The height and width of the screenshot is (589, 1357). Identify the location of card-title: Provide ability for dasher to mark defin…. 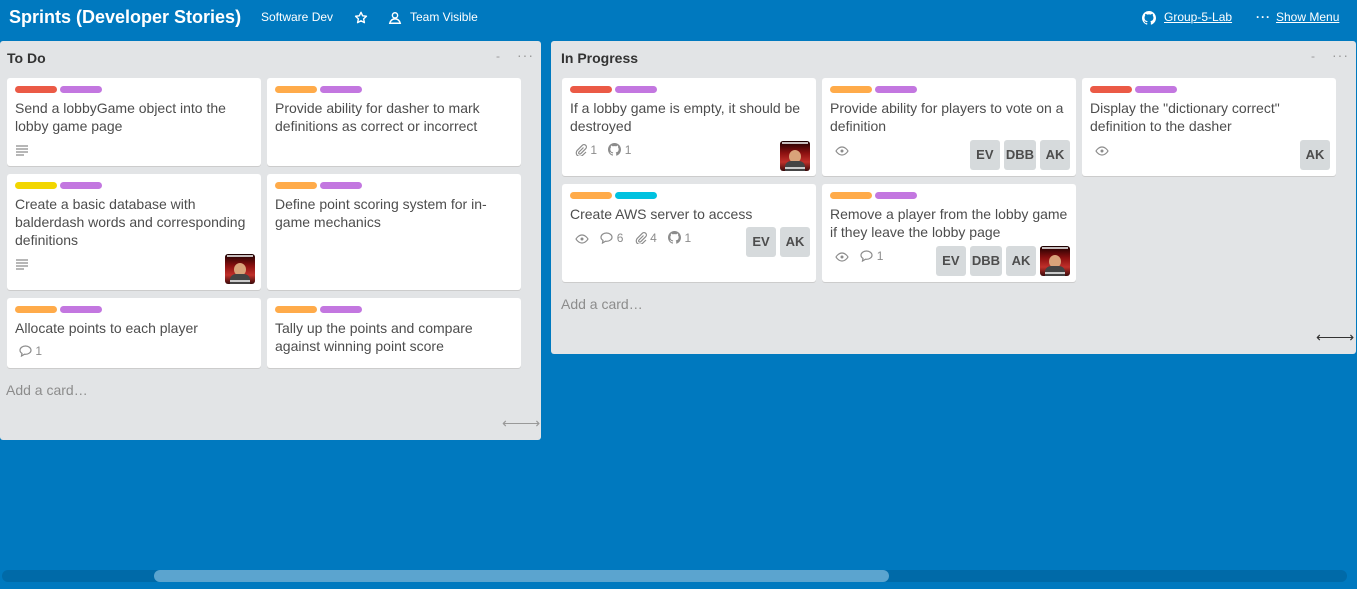
(377, 117).